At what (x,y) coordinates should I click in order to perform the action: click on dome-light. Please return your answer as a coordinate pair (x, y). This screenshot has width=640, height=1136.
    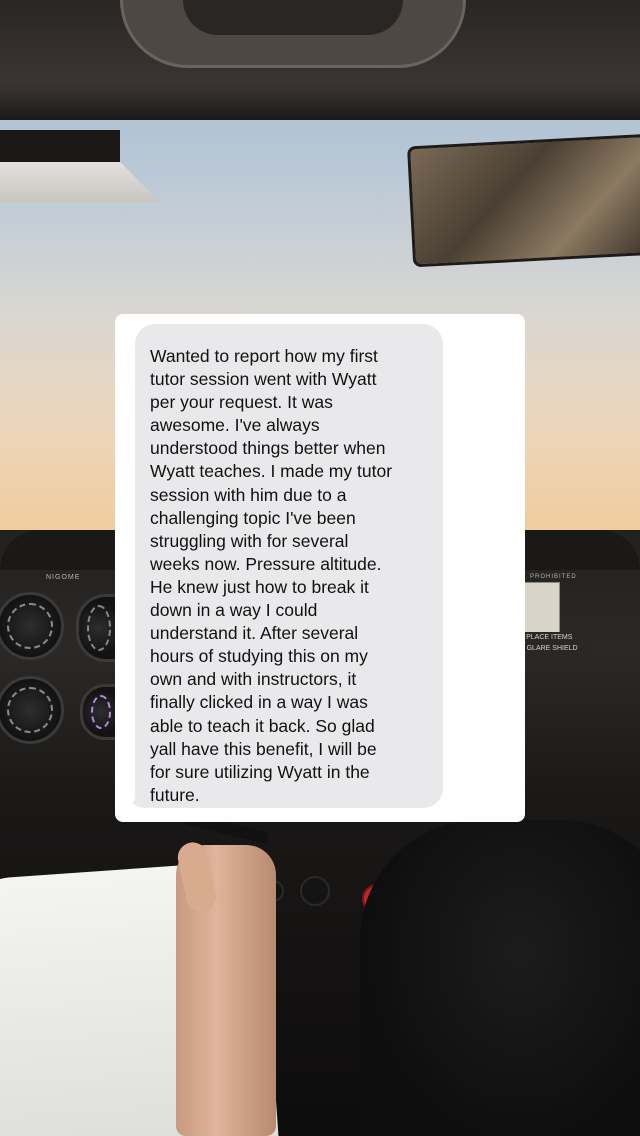
    Looking at the image, I should click on (293, 34).